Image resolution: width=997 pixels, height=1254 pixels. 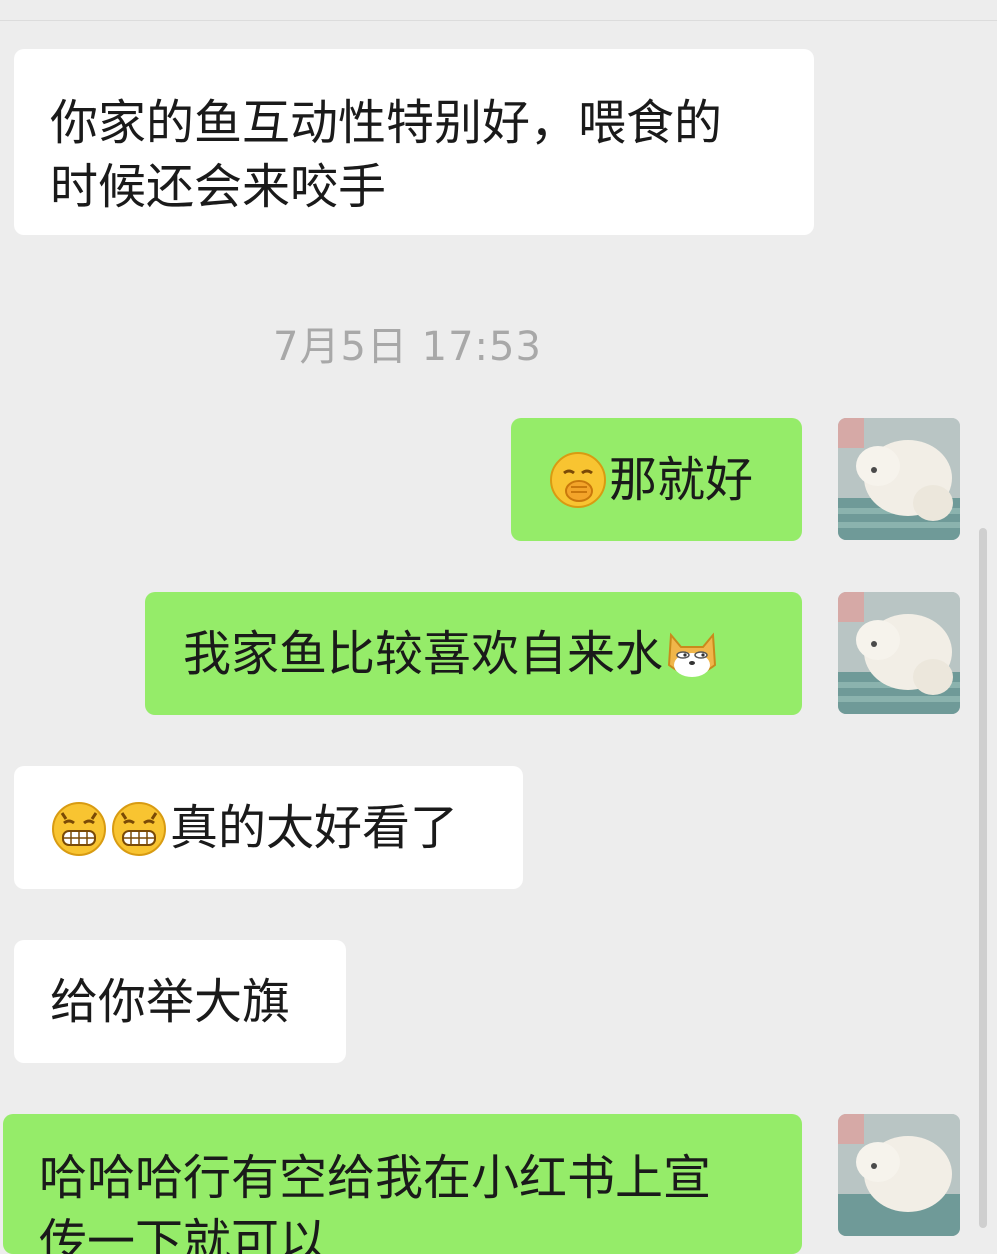 I want to click on message-bubble-received: 给你举大旗, so click(x=180, y=1001).